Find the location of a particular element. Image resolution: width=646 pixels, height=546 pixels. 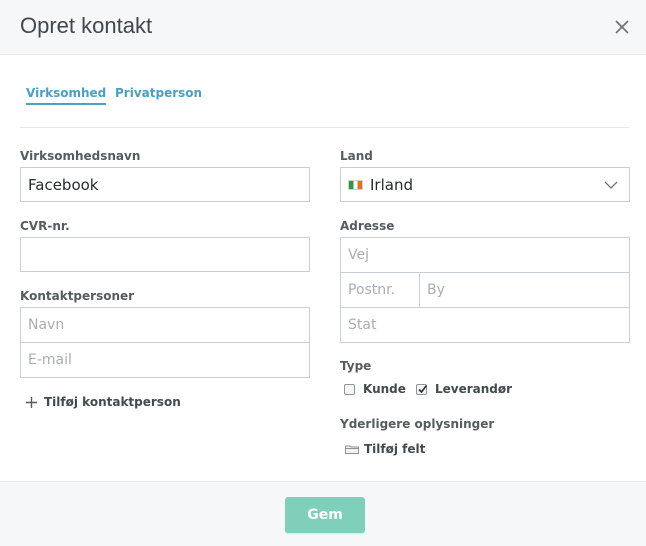

country-select: Irland is located at coordinates (485, 184).